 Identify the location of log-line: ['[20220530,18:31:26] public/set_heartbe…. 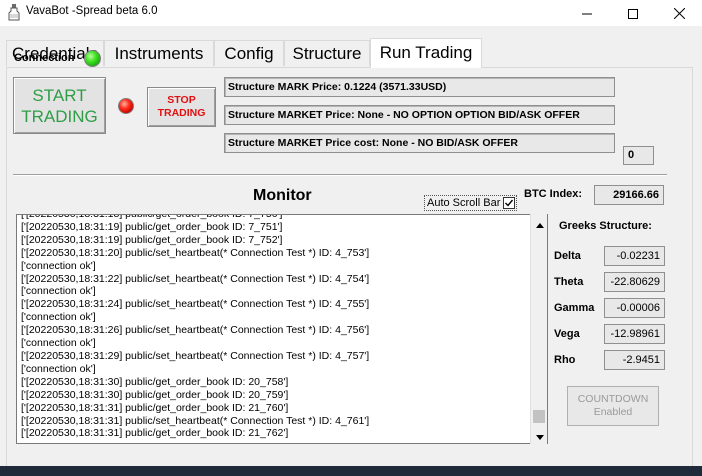
(195, 330).